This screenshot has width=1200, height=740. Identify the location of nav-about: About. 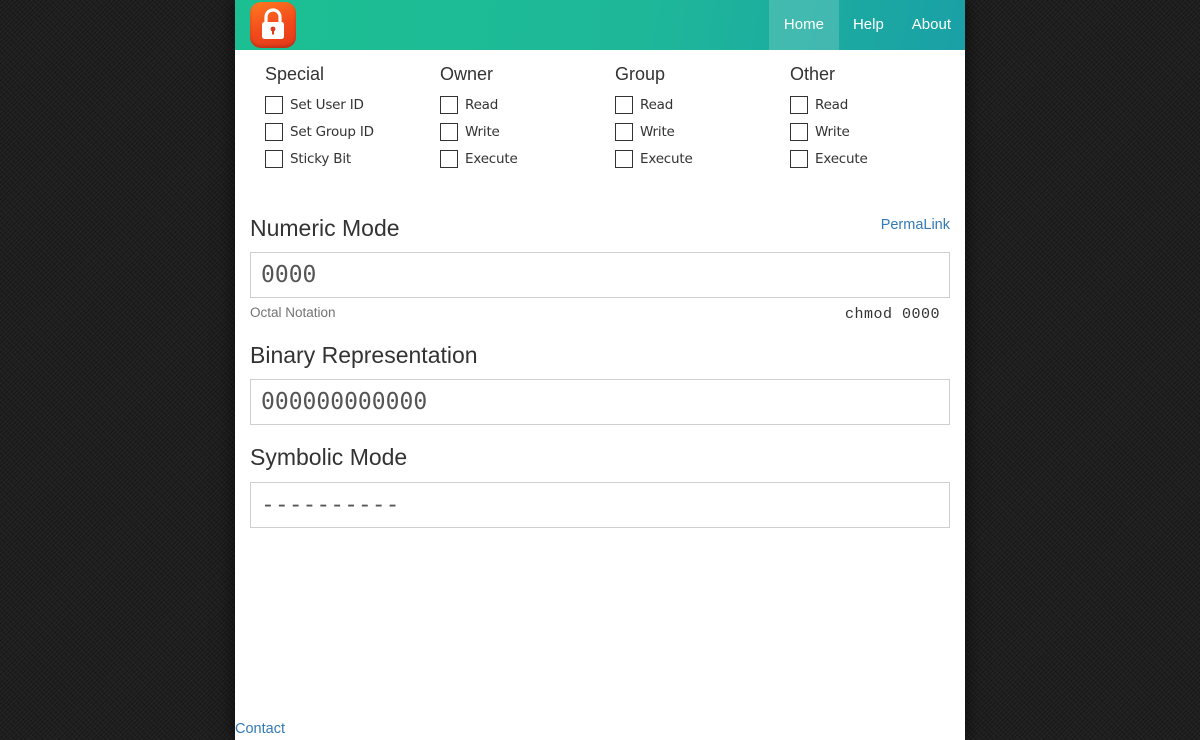
(931, 25).